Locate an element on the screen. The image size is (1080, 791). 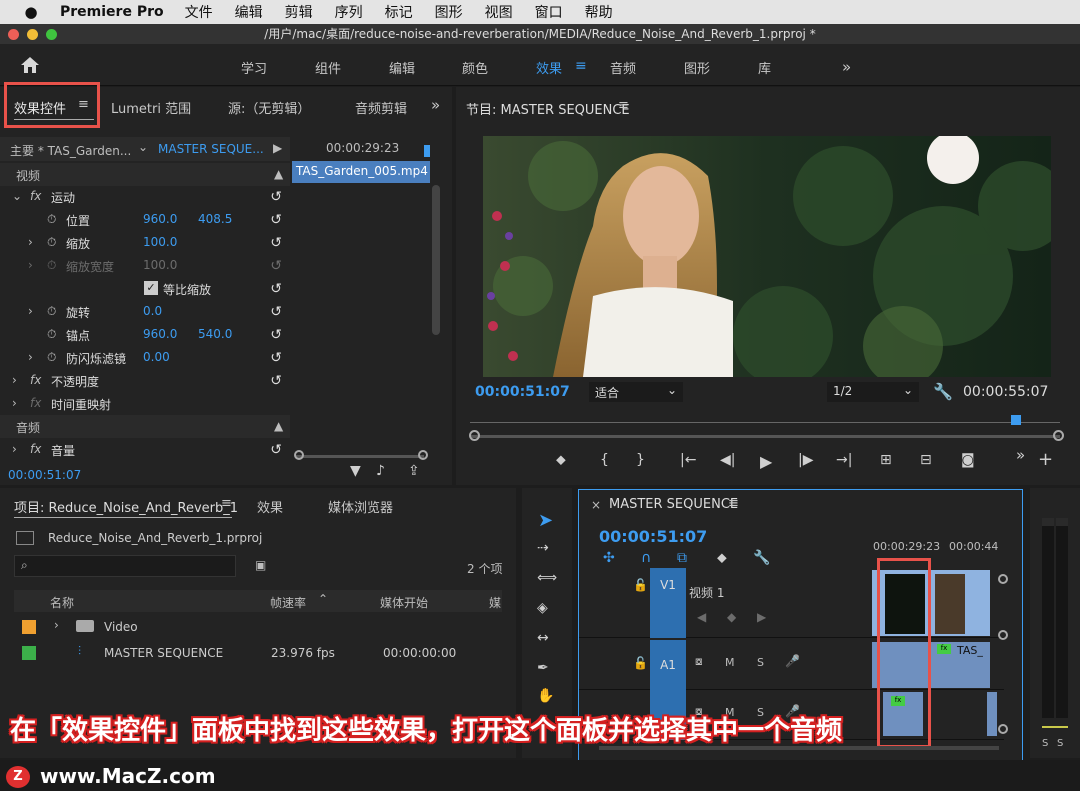
extract-icon: ⊟ is located at coordinates (926, 460).